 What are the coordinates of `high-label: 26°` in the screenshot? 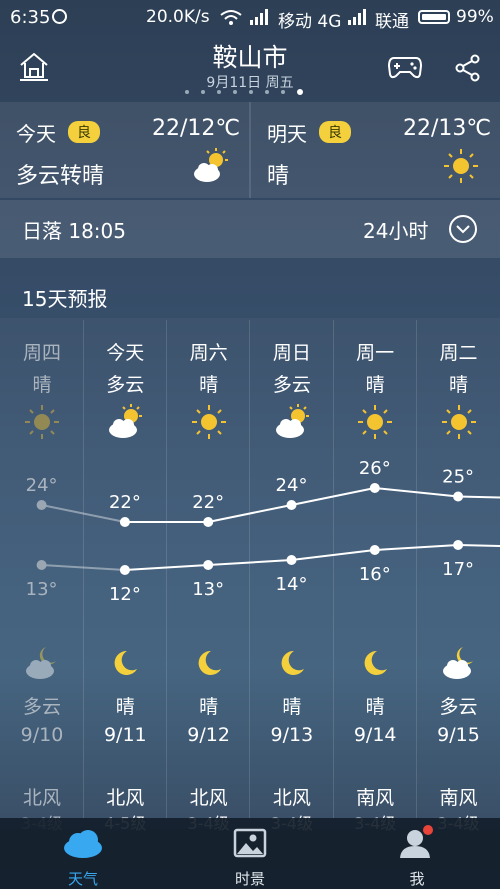 It's located at (375, 468).